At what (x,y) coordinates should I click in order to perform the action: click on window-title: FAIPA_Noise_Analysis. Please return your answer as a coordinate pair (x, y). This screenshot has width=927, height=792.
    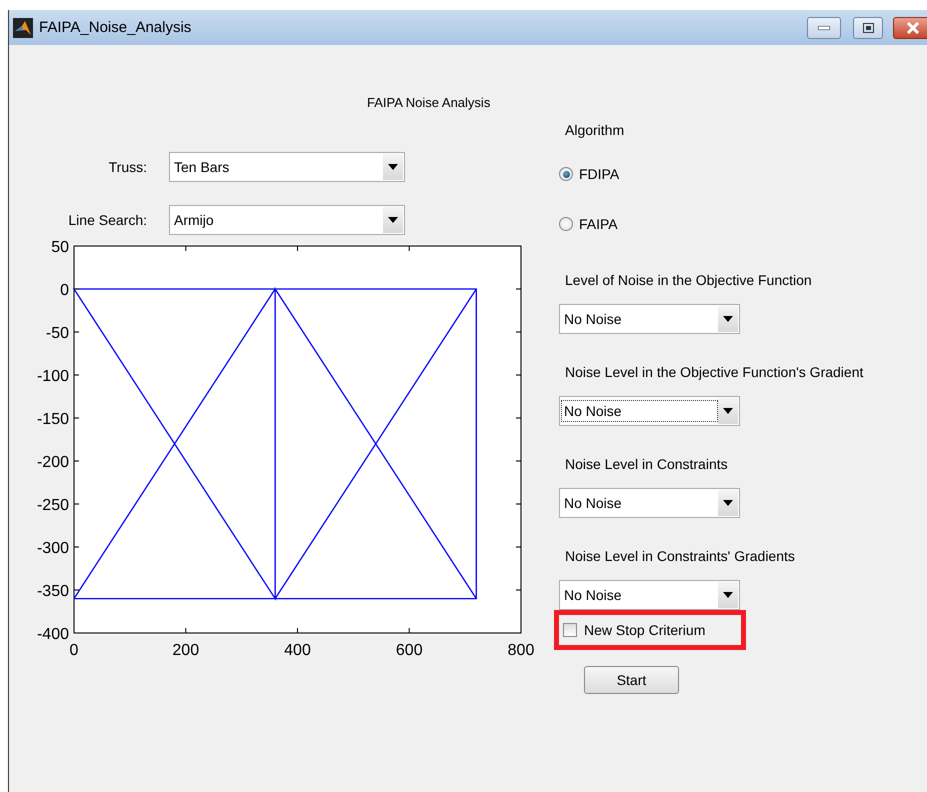
    Looking at the image, I should click on (115, 27).